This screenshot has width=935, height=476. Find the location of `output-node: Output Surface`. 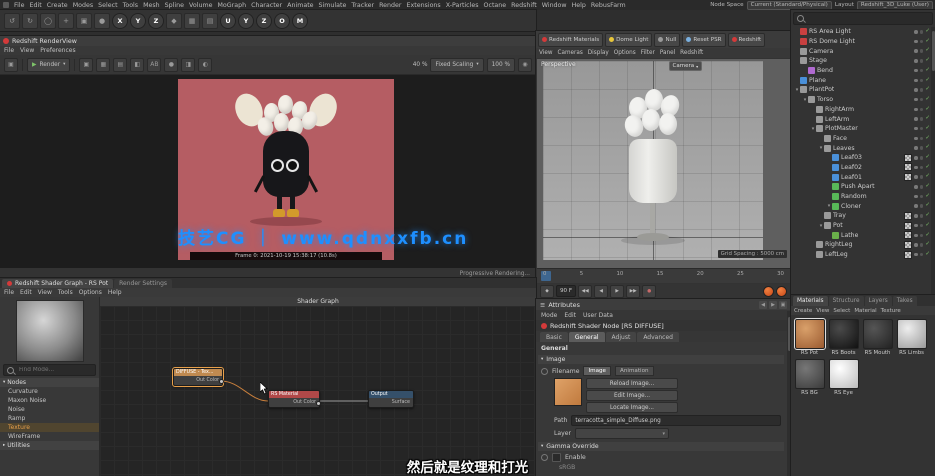

output-node: Output Surface is located at coordinates (391, 399).